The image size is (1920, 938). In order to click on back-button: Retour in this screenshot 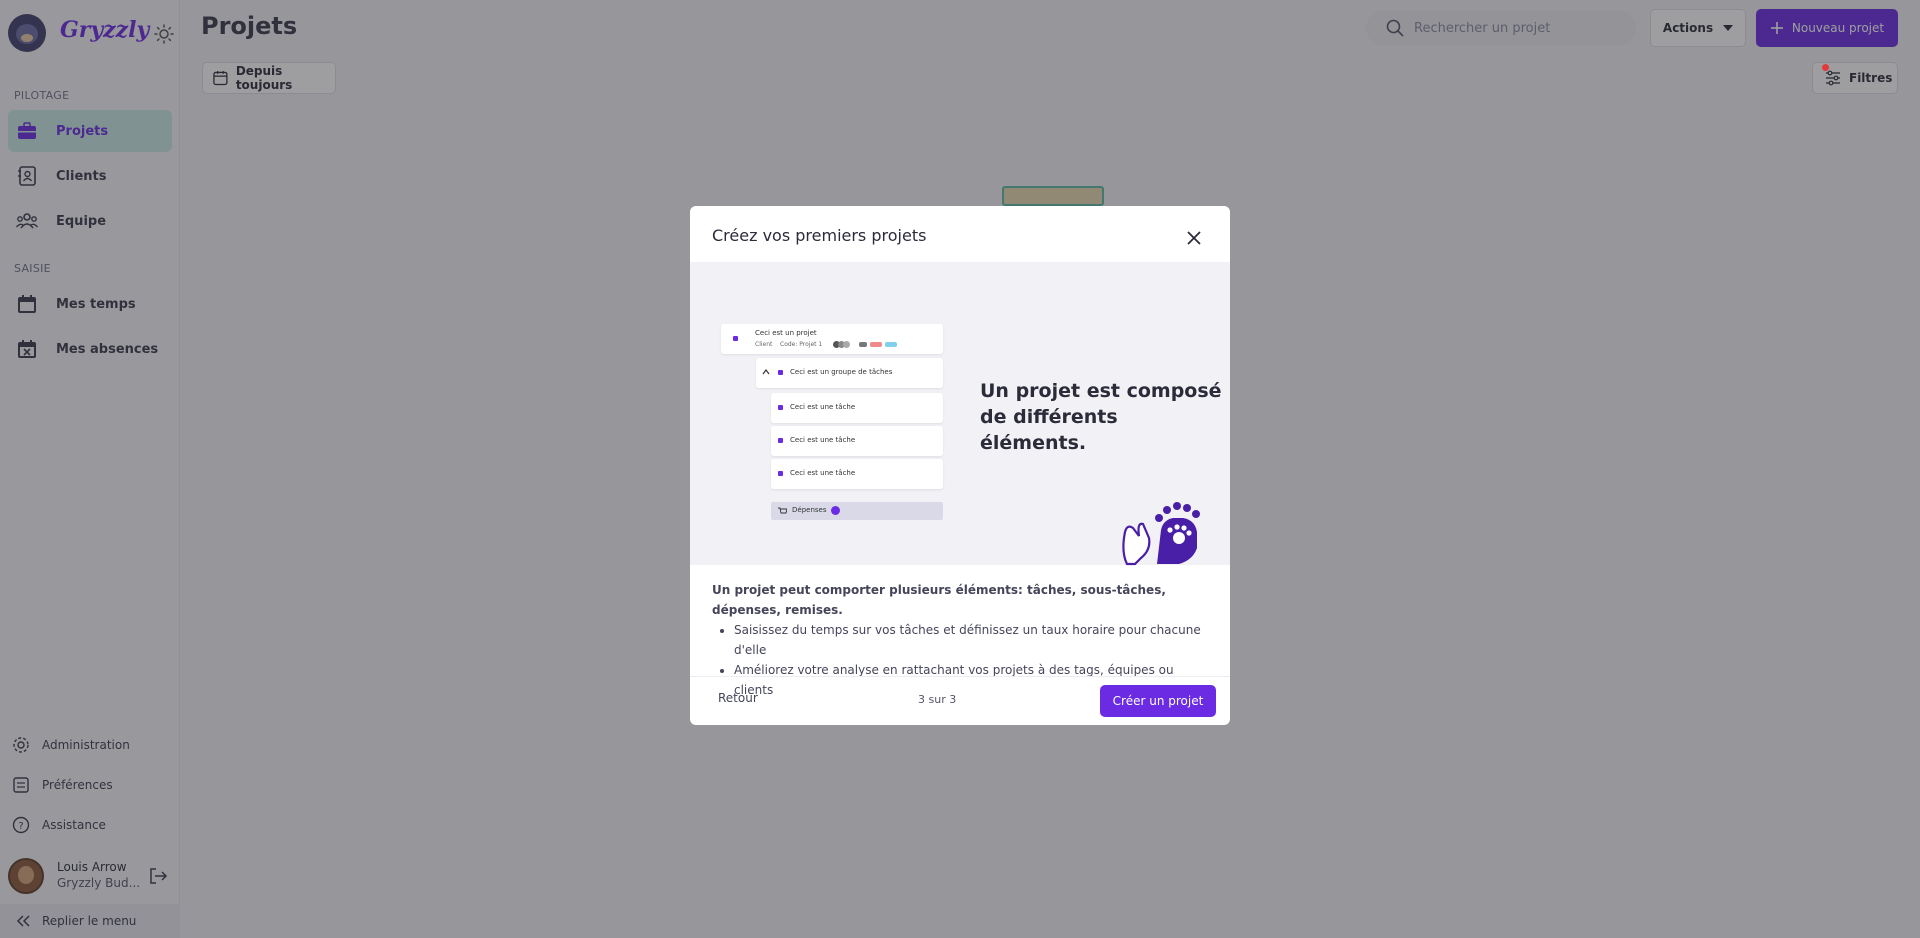, I will do `click(738, 698)`.